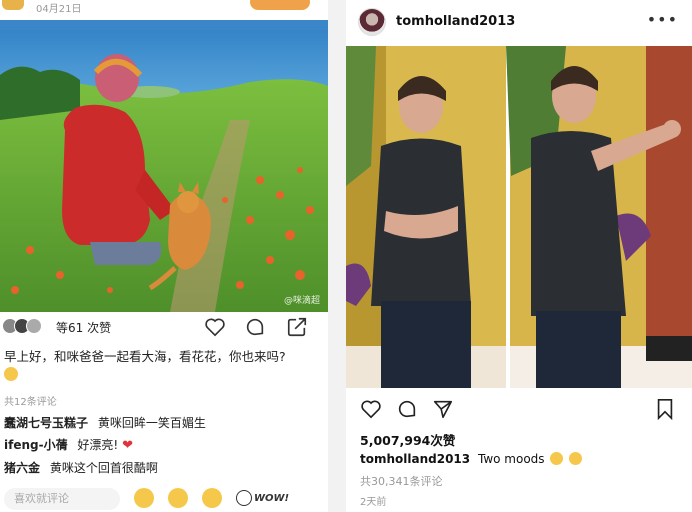 The width and height of the screenshot is (692, 512). I want to click on caption-text: Two moods, so click(511, 459).